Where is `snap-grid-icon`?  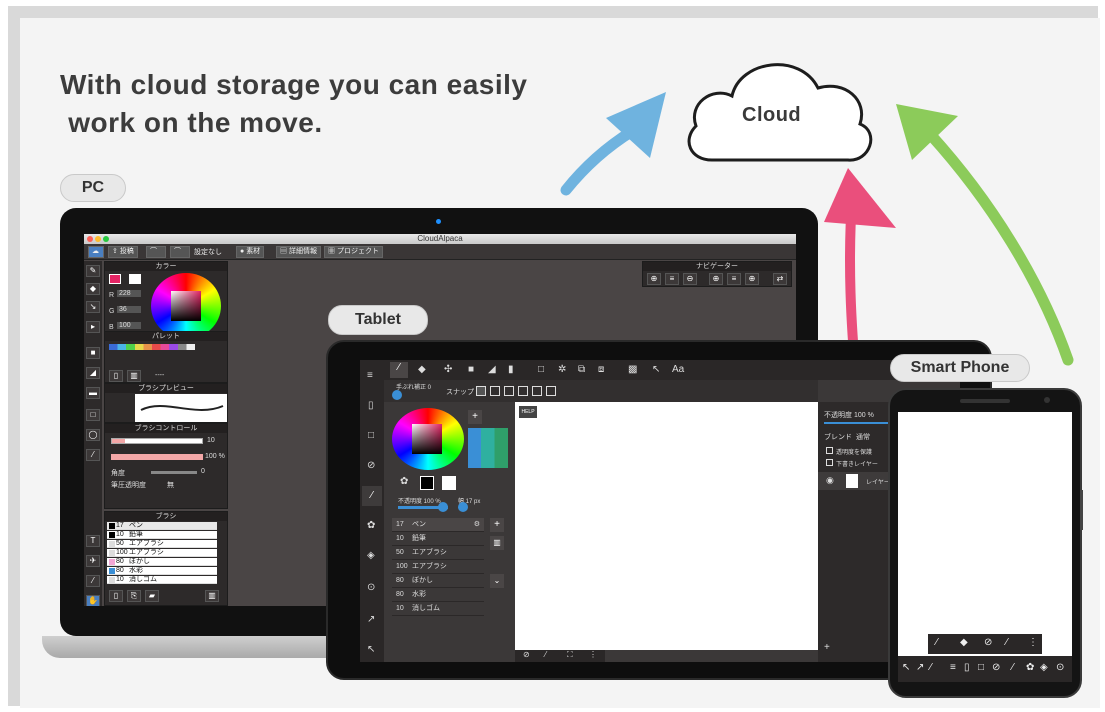
snap-grid-icon is located at coordinates (509, 391).